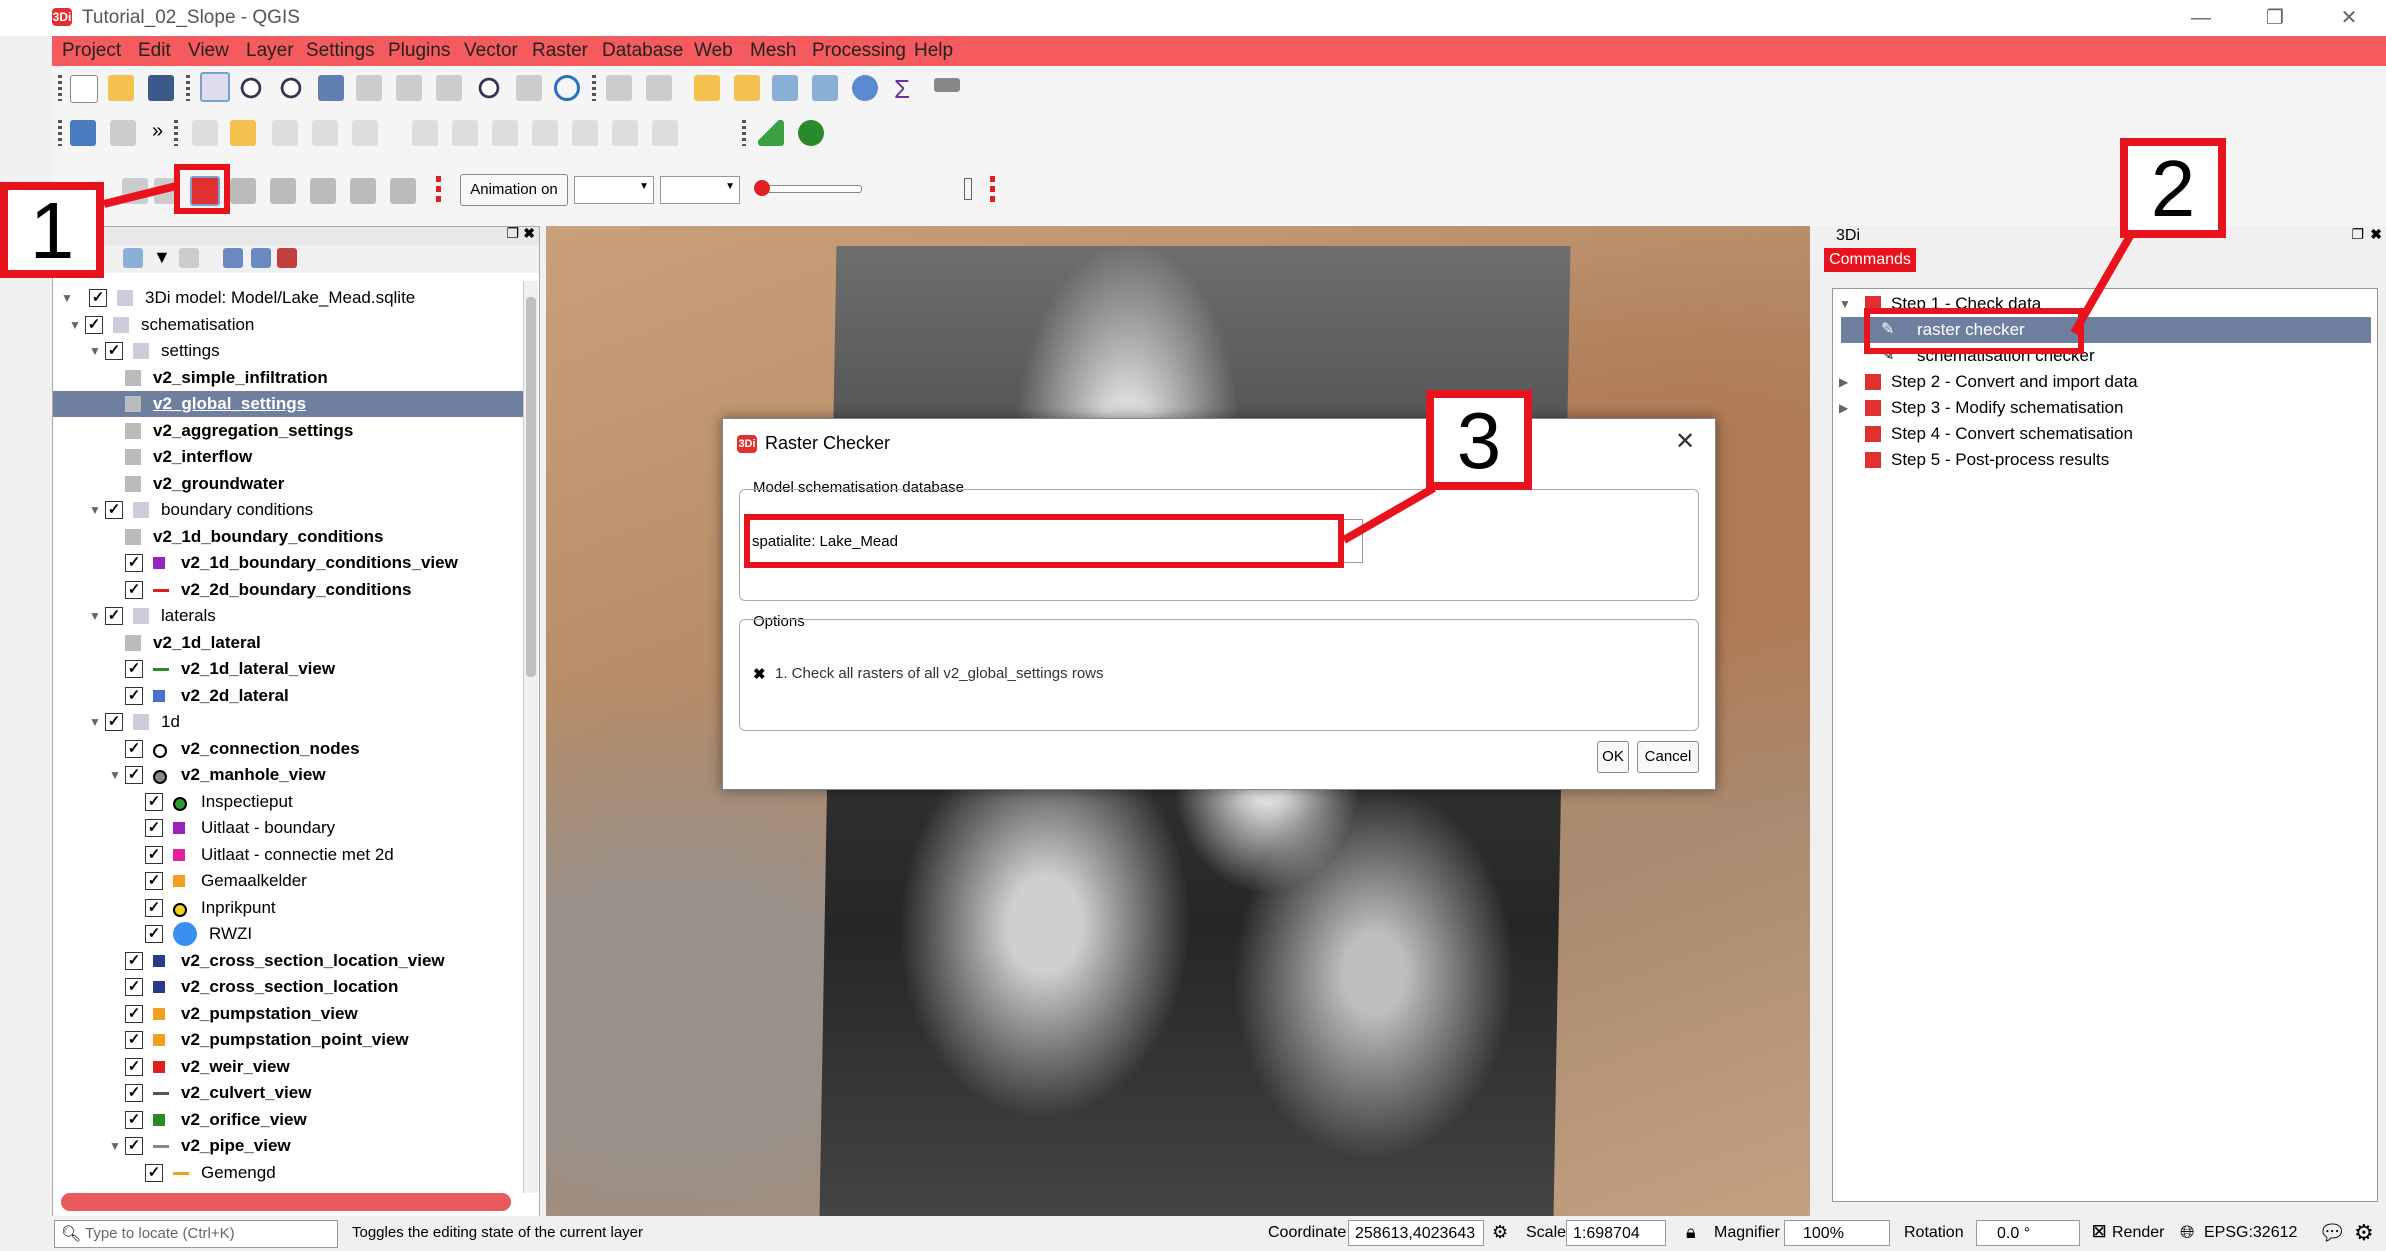 The image size is (2386, 1251). What do you see at coordinates (902, 89) in the screenshot?
I see `statistics-sum-icon: Σ` at bounding box center [902, 89].